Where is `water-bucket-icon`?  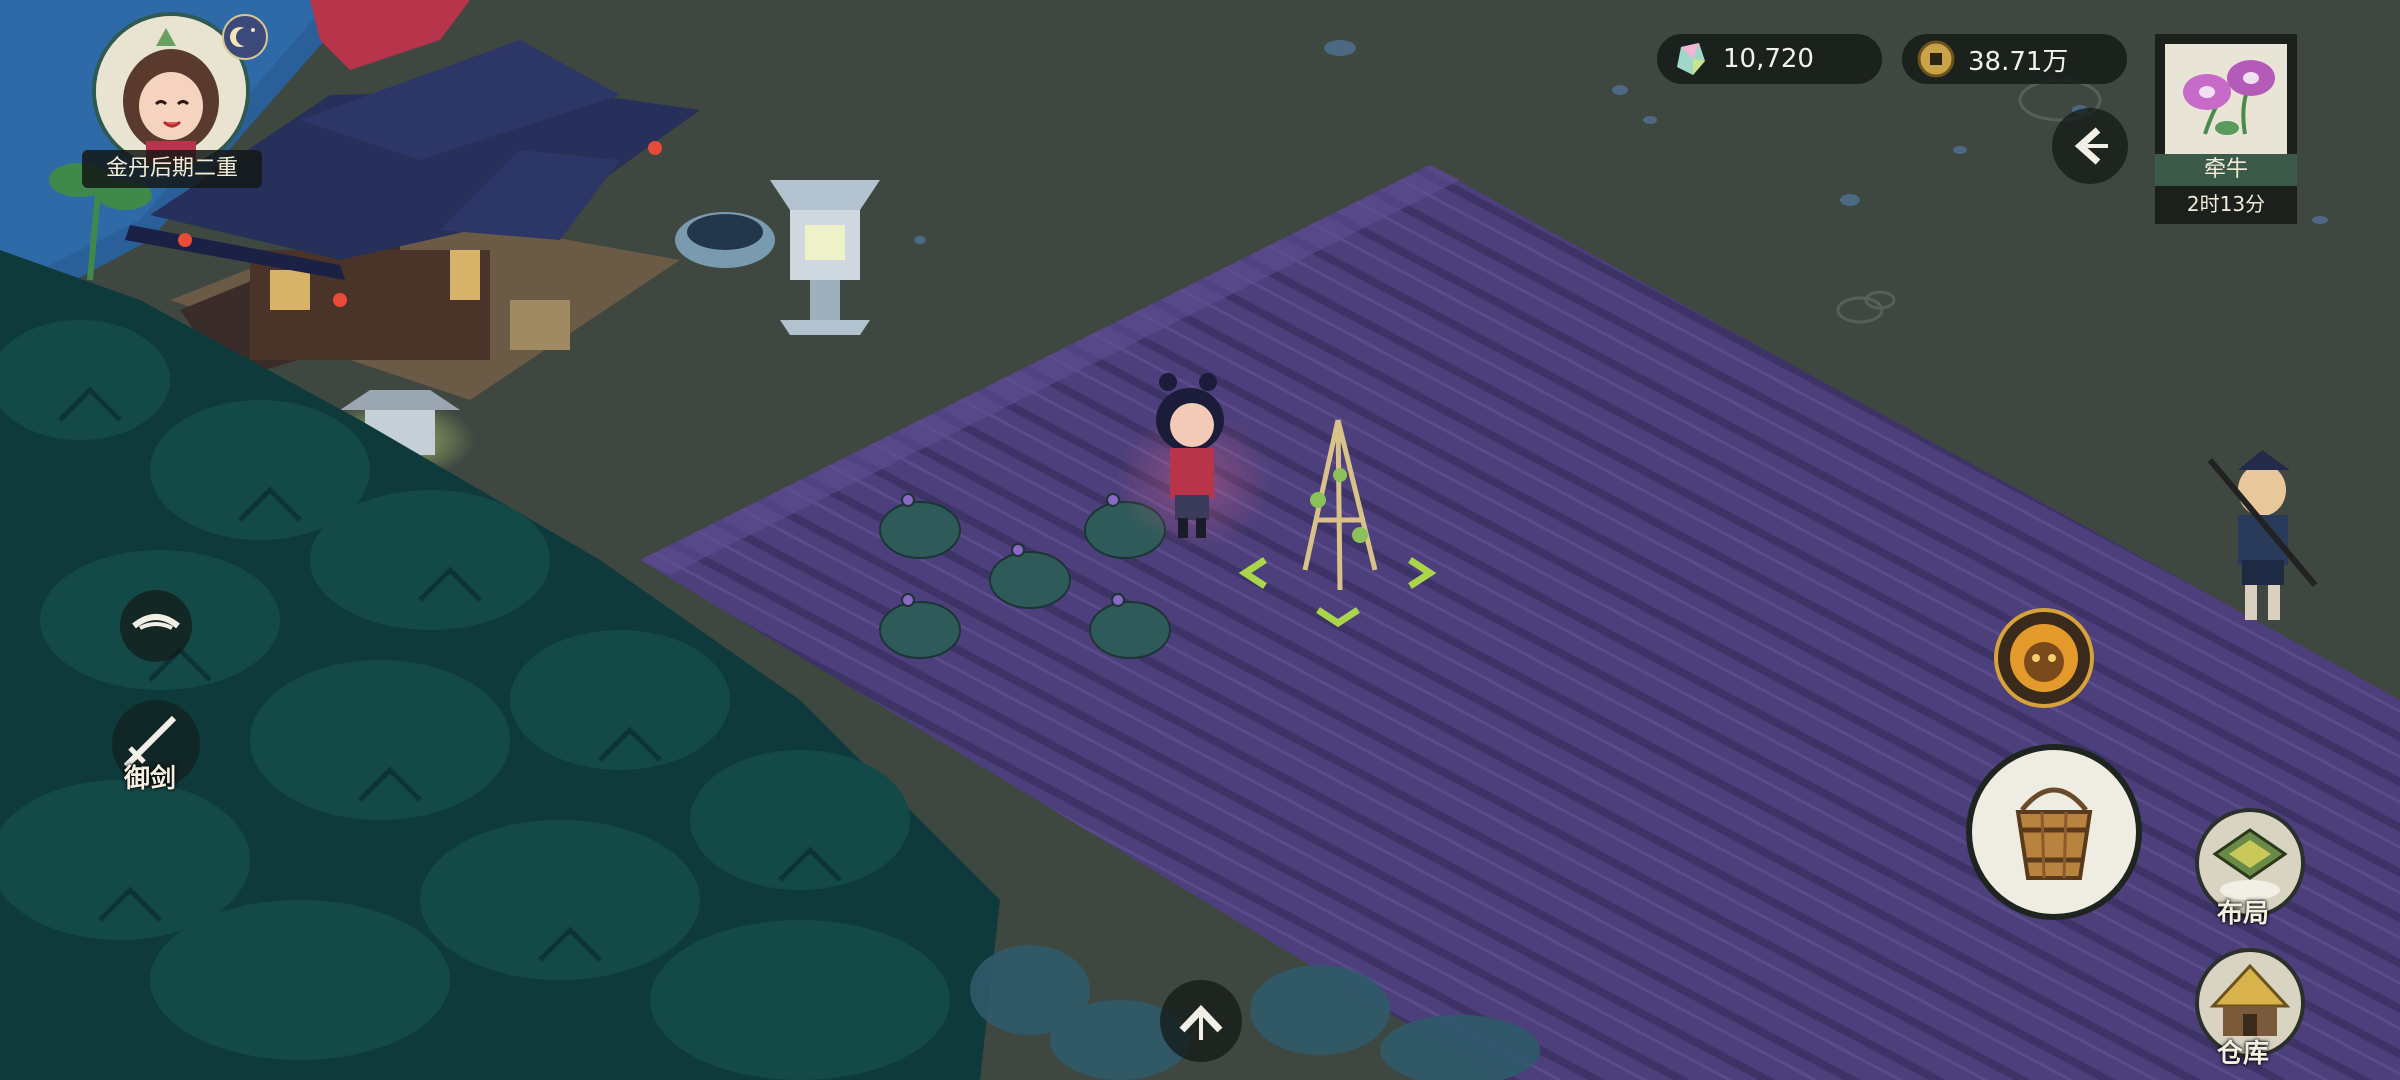
water-bucket-icon is located at coordinates (2054, 833).